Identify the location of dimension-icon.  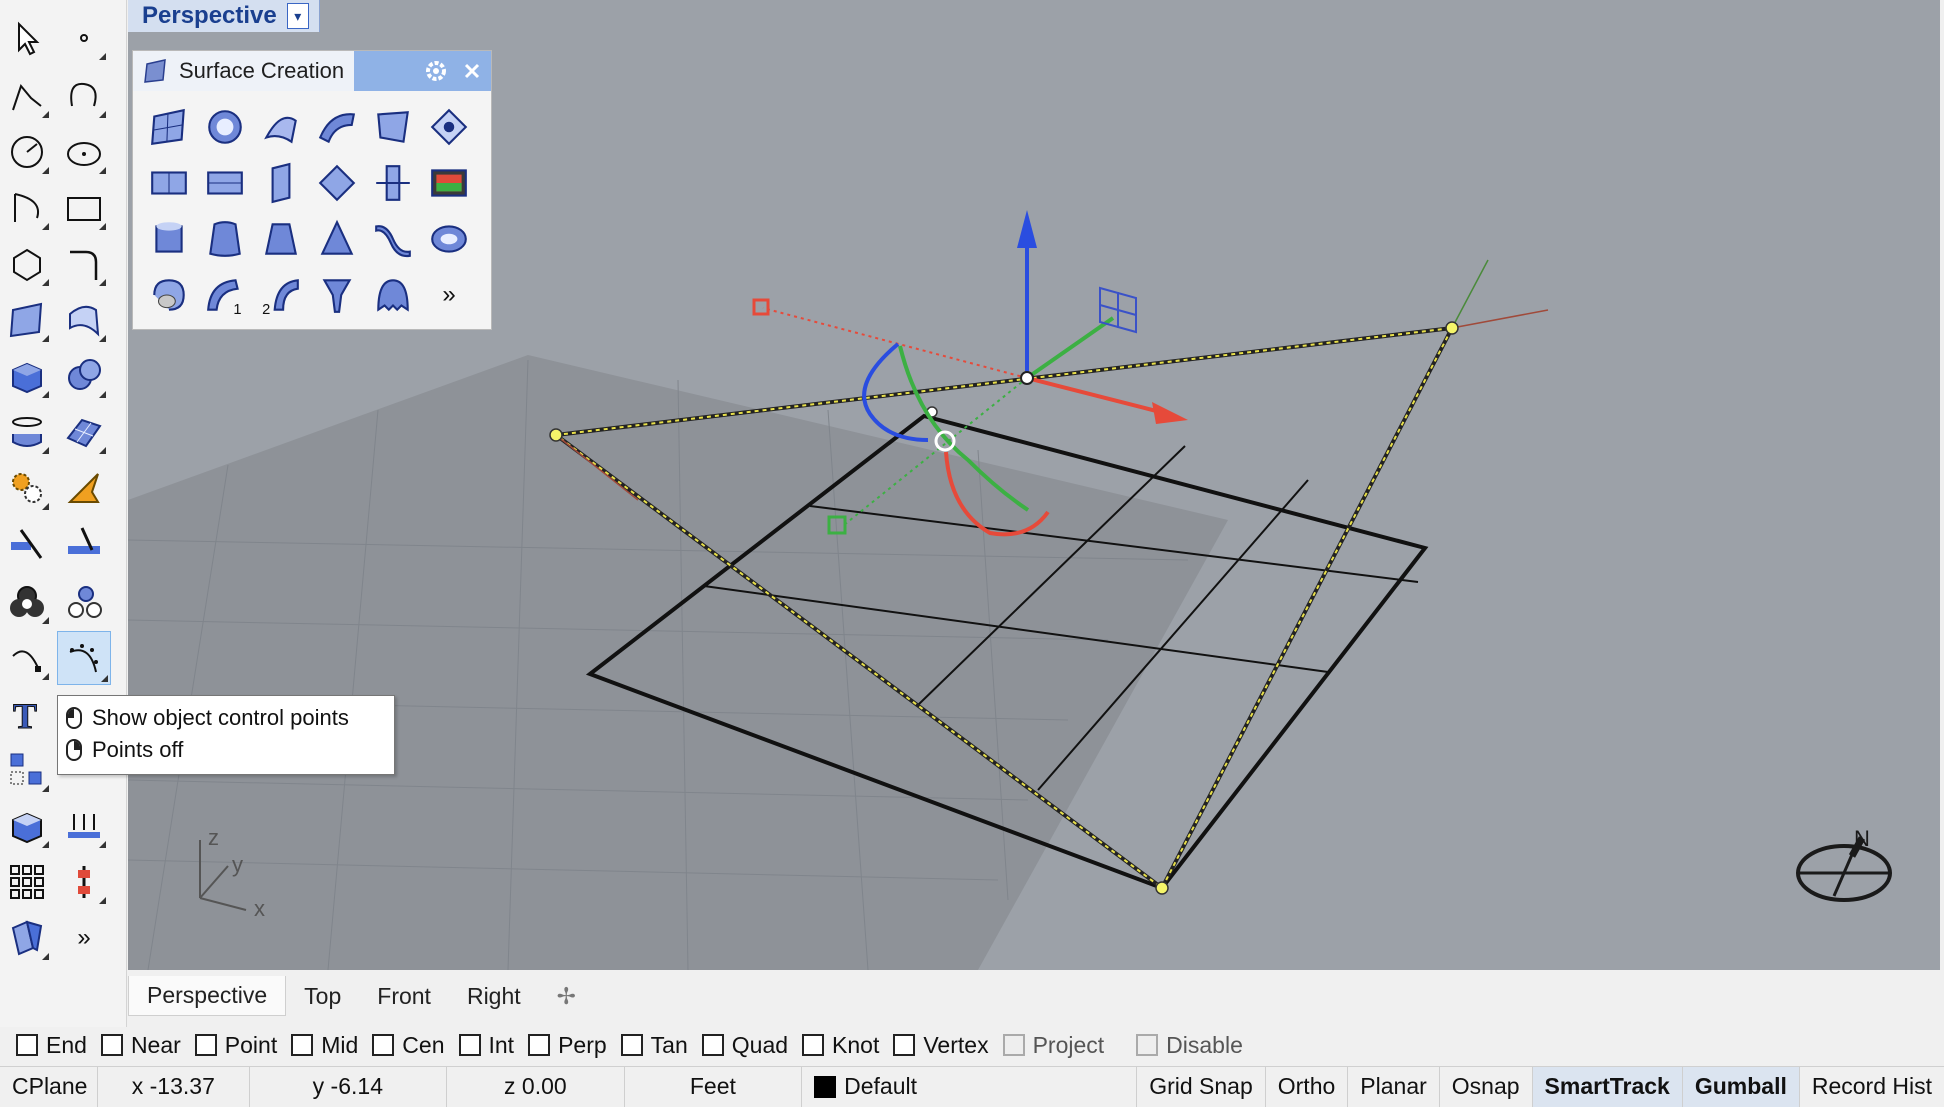
(84, 488).